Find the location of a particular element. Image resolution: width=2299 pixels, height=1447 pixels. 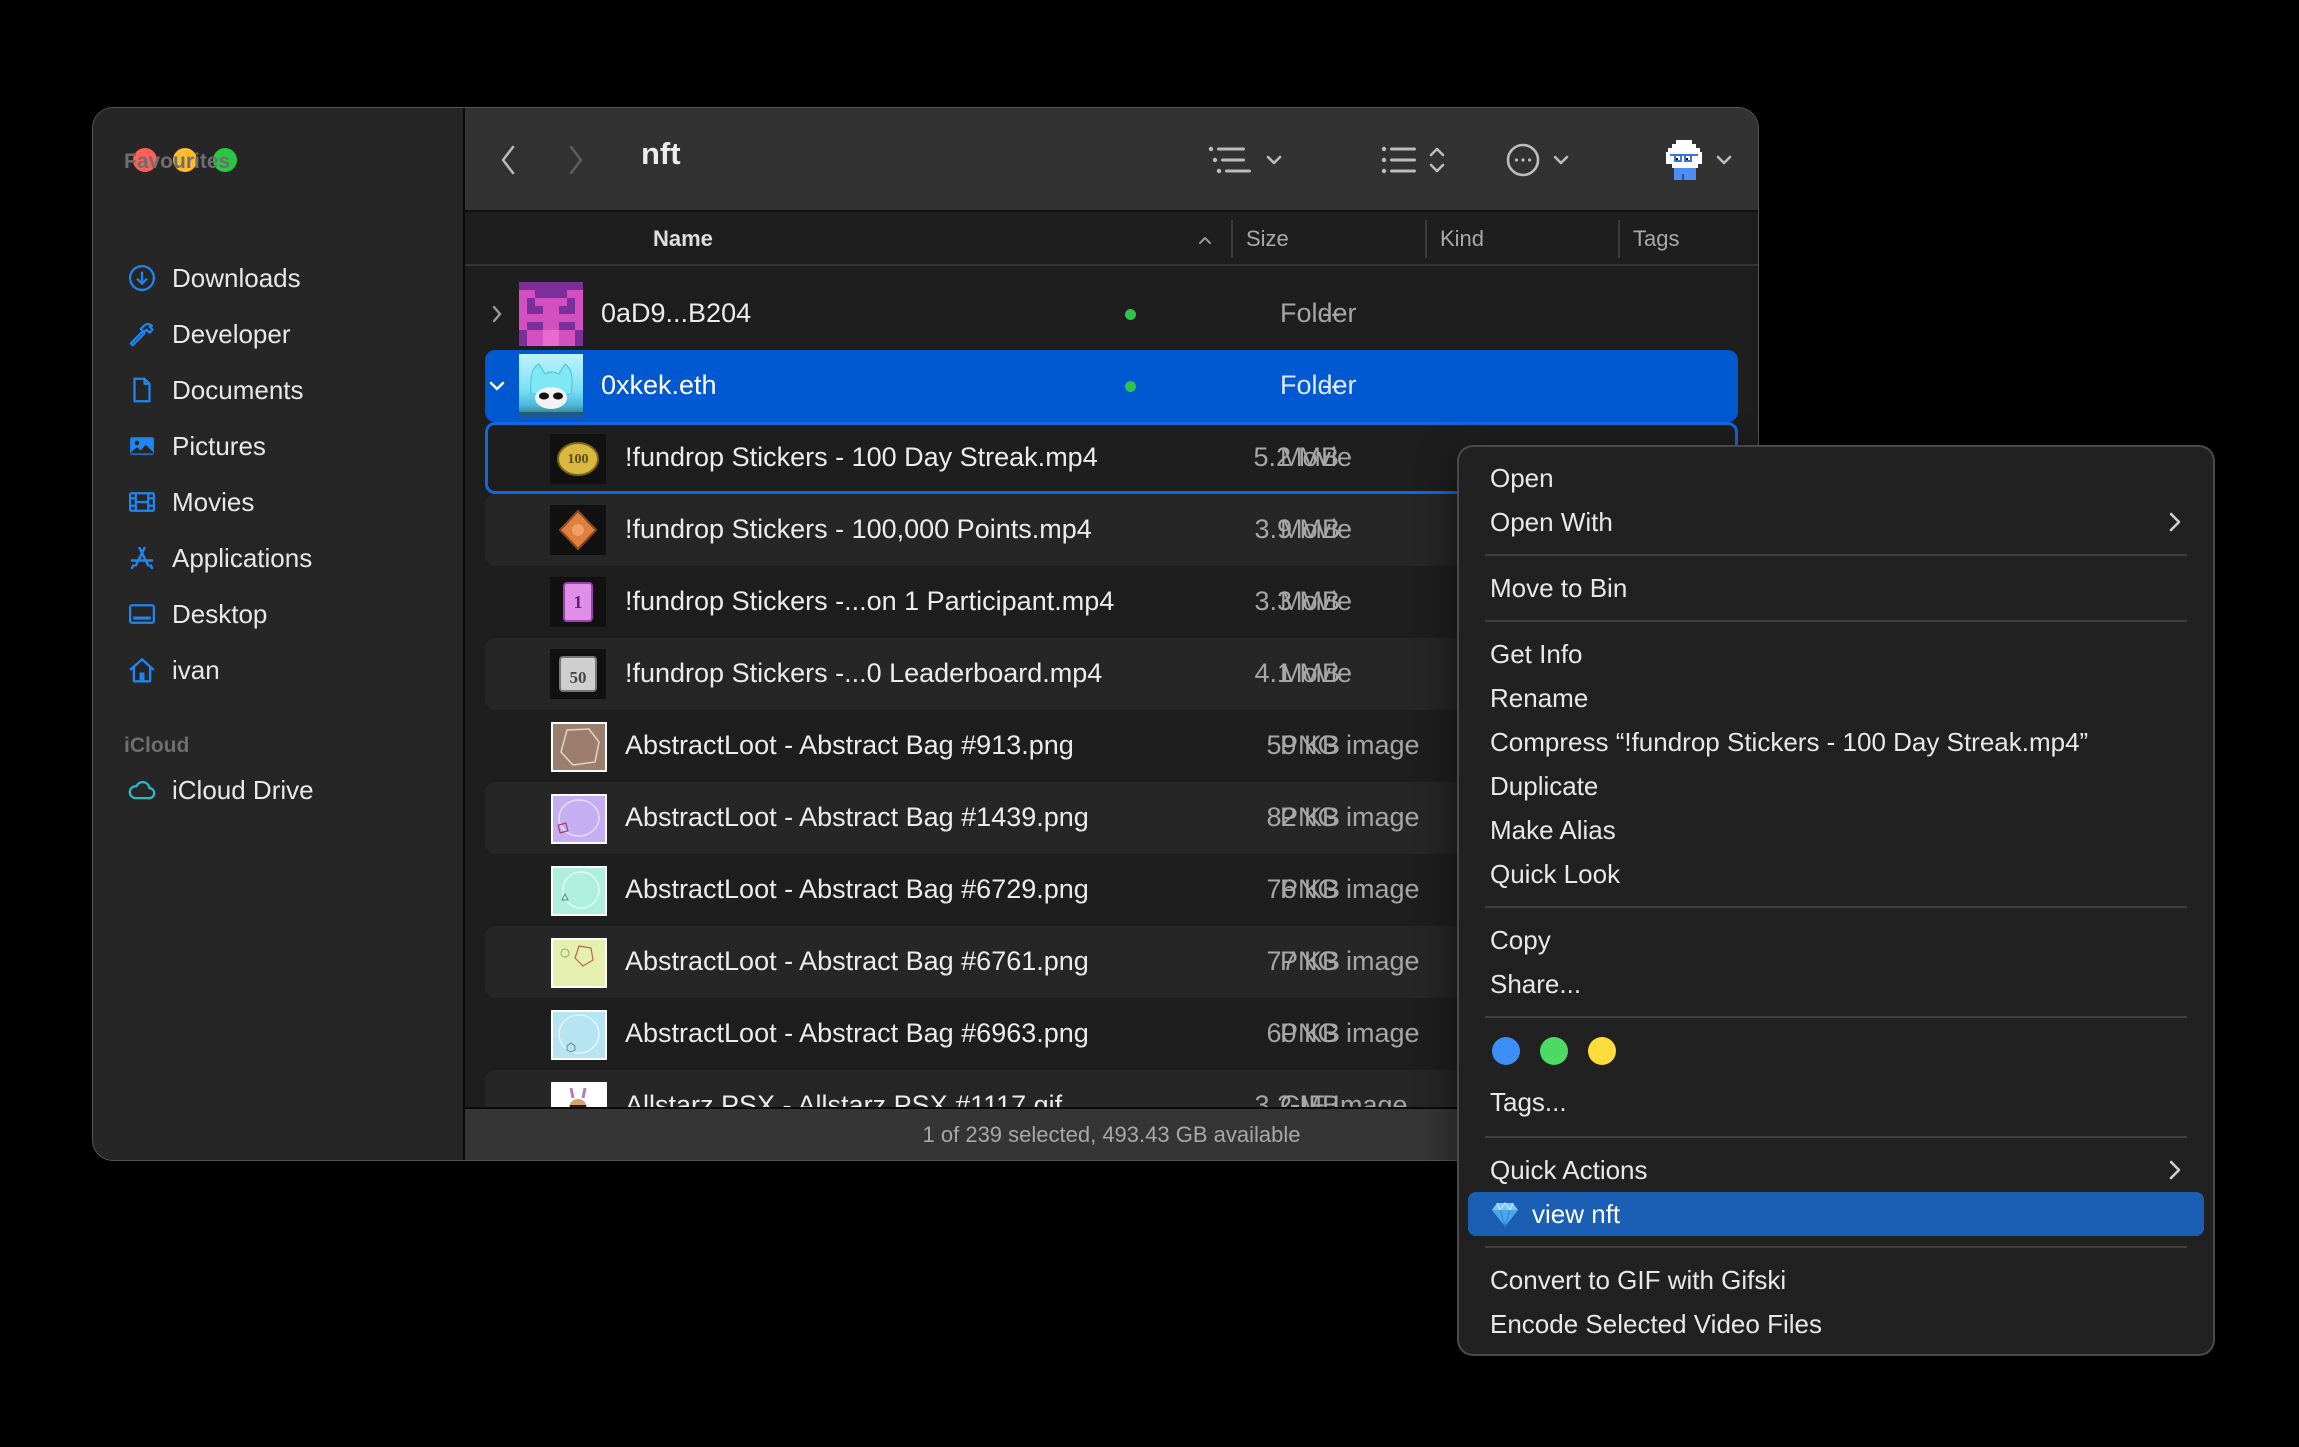

desktop-icon is located at coordinates (142, 614).